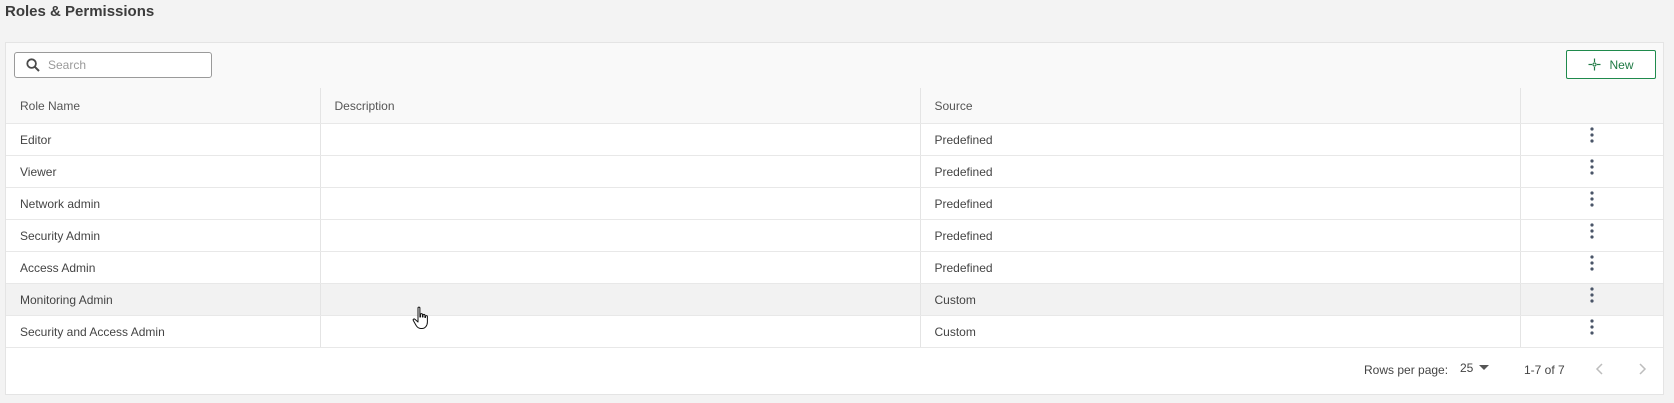  Describe the element at coordinates (1406, 370) in the screenshot. I see `rows-per-page-label: Rows per page:` at that location.